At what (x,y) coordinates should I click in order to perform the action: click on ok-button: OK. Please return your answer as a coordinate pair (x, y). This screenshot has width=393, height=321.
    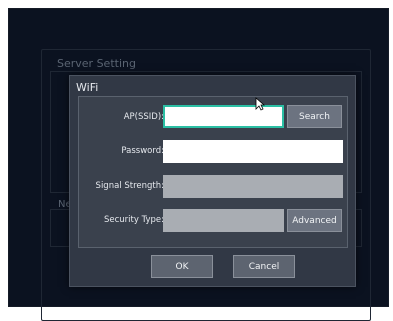
    Looking at the image, I should click on (182, 266).